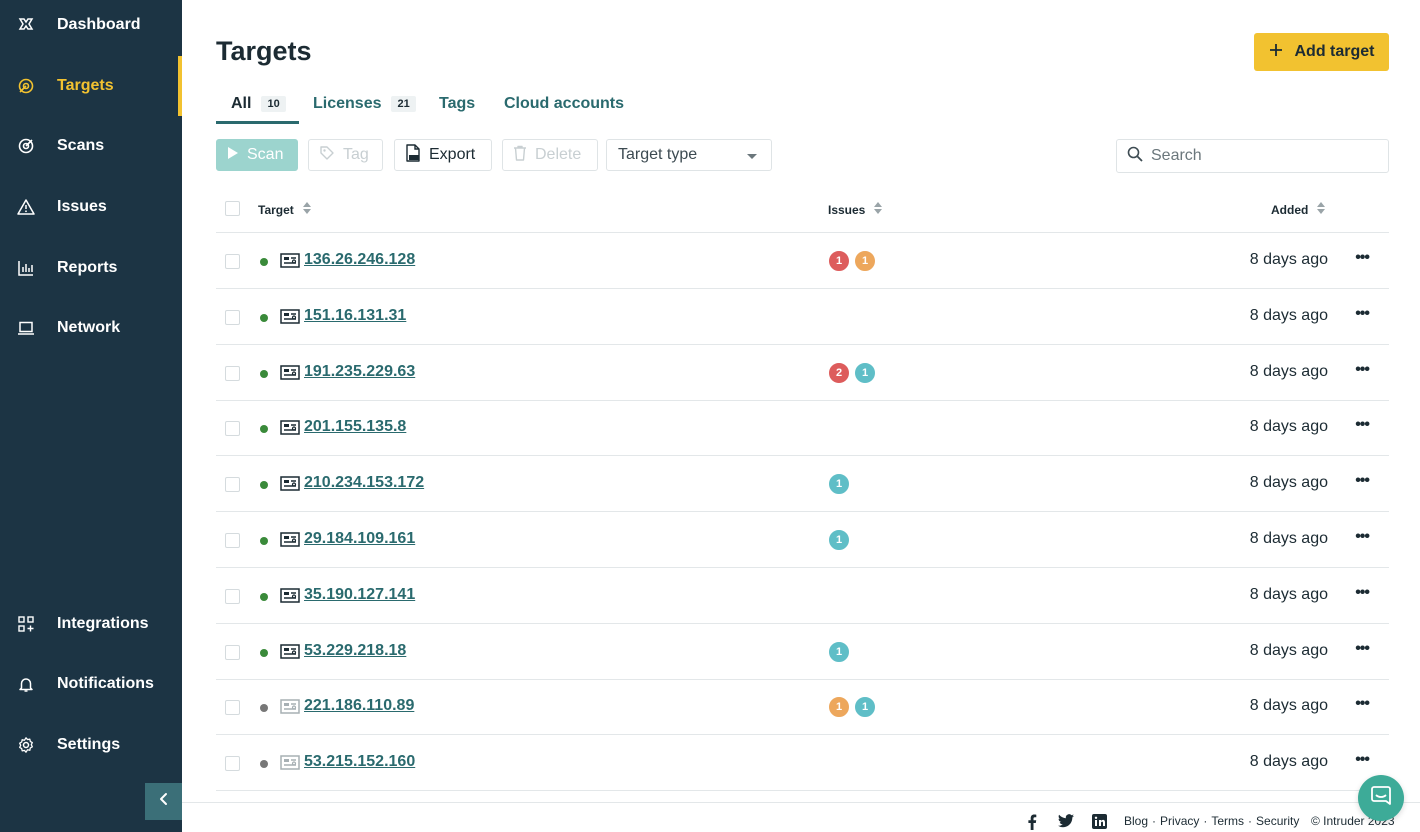  Describe the element at coordinates (355, 651) in the screenshot. I see `target-link: 53.229.218.18` at that location.